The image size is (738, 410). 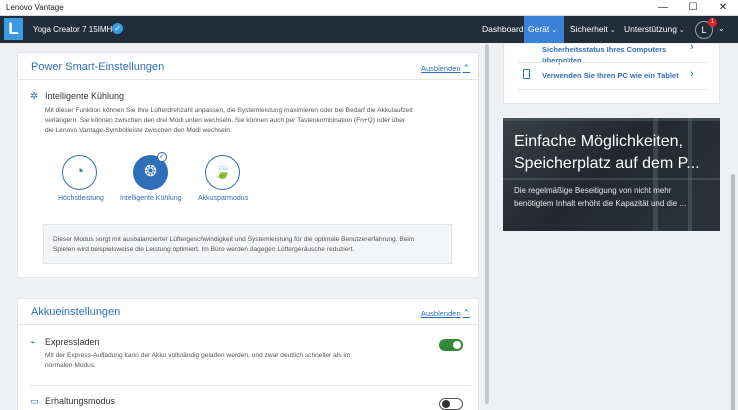 I want to click on nav-dashboard: Dashboard, so click(x=503, y=29).